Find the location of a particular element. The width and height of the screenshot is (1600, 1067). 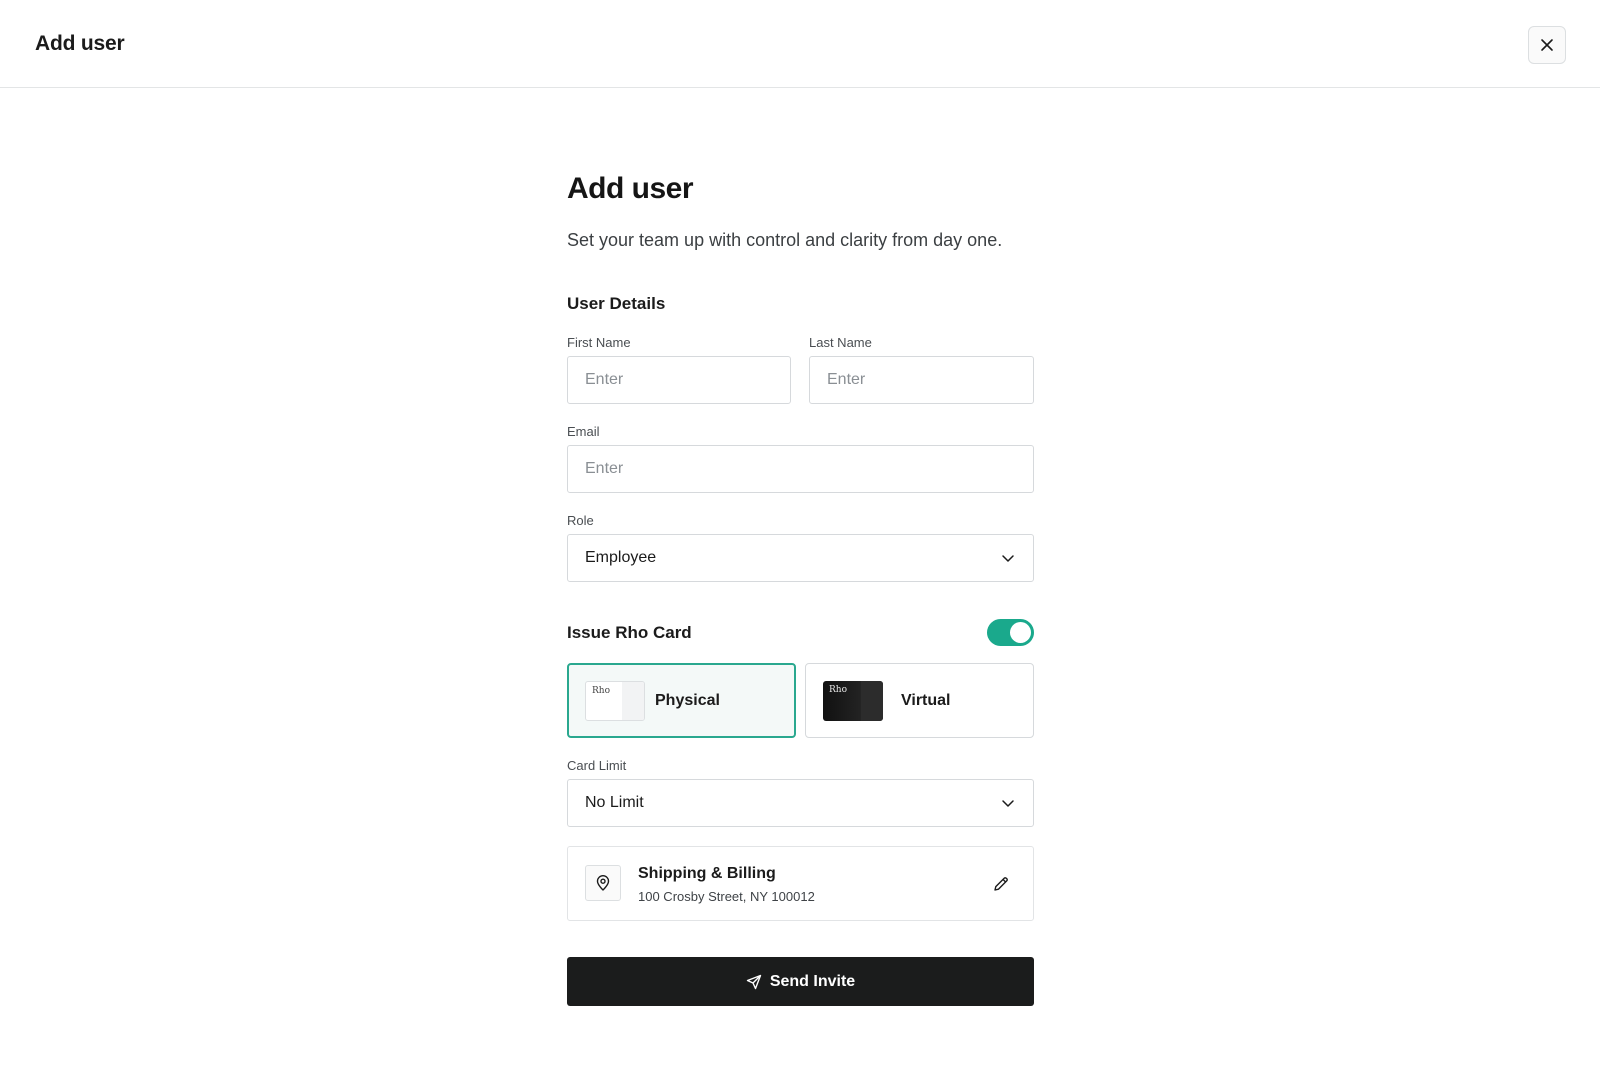

physical-card-label: Physical is located at coordinates (687, 700).